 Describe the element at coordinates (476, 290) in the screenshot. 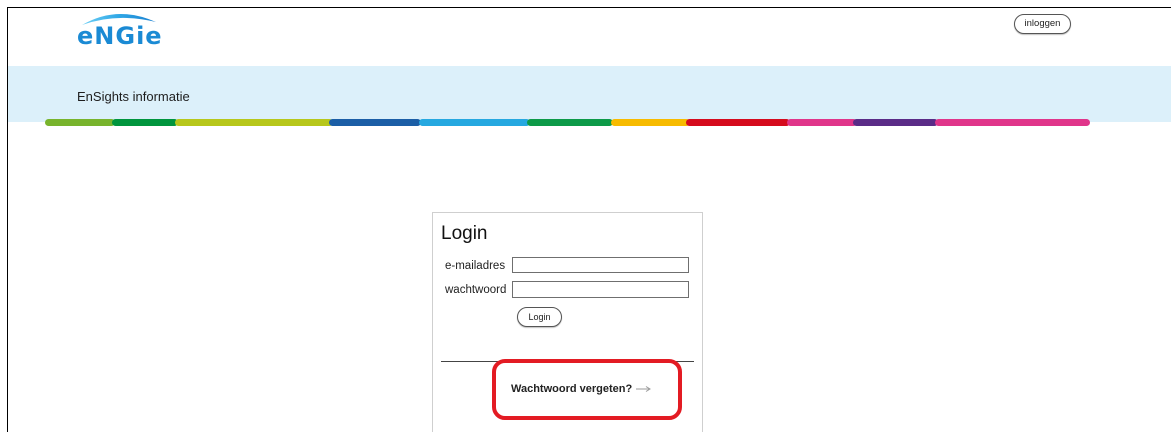

I see `password-label: wachtwoord` at that location.